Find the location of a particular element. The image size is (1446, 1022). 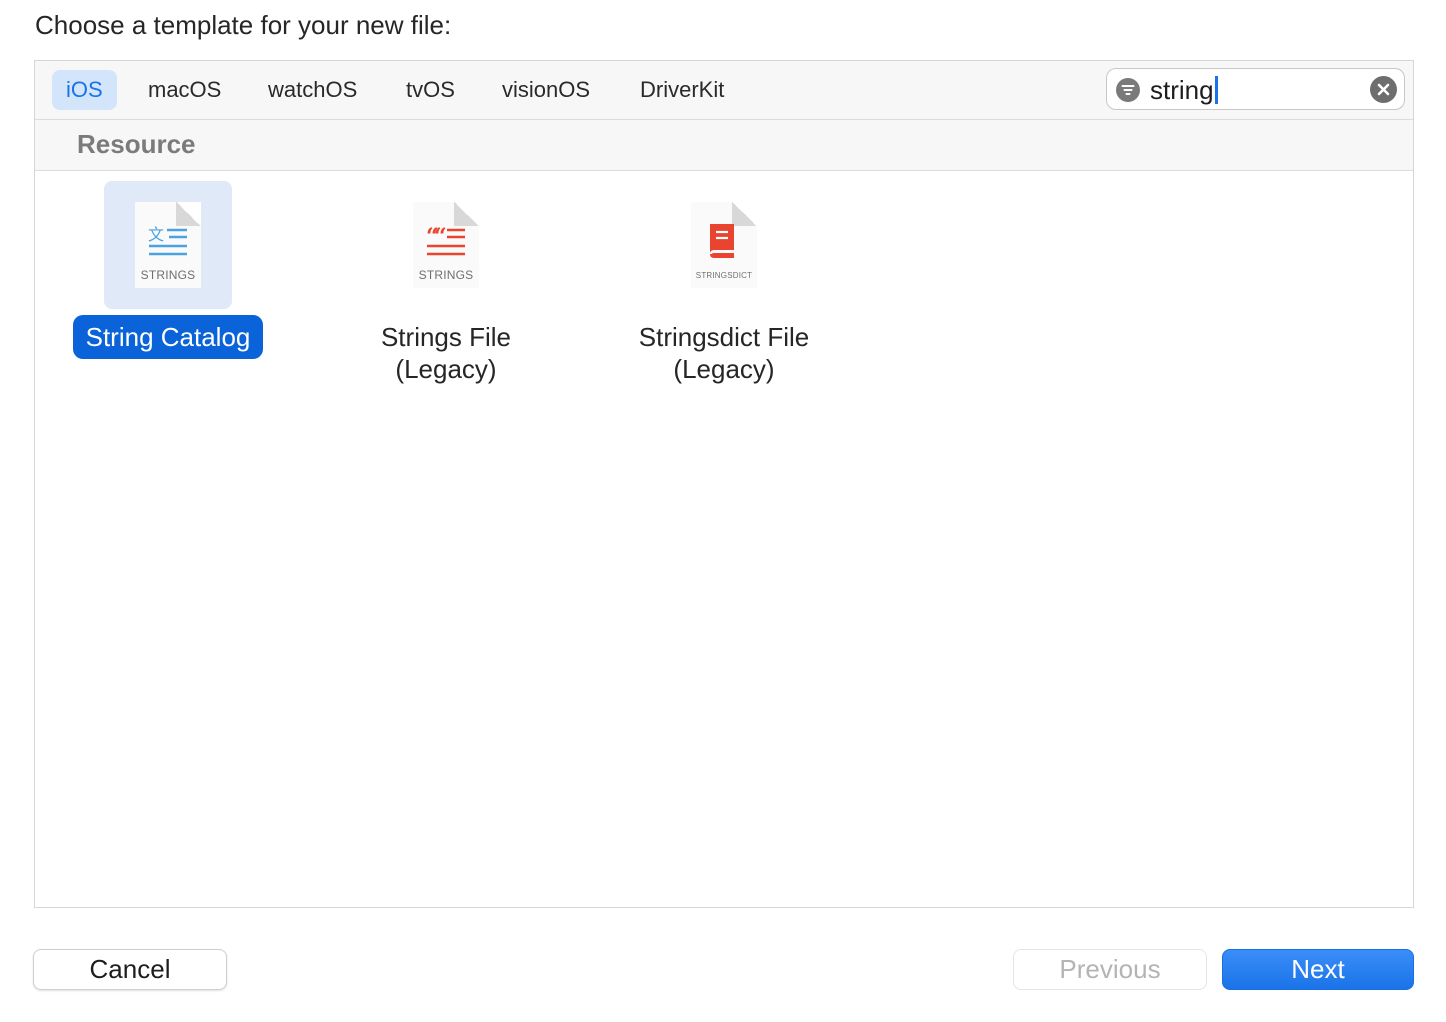

tab-macos: macOS is located at coordinates (184, 90).